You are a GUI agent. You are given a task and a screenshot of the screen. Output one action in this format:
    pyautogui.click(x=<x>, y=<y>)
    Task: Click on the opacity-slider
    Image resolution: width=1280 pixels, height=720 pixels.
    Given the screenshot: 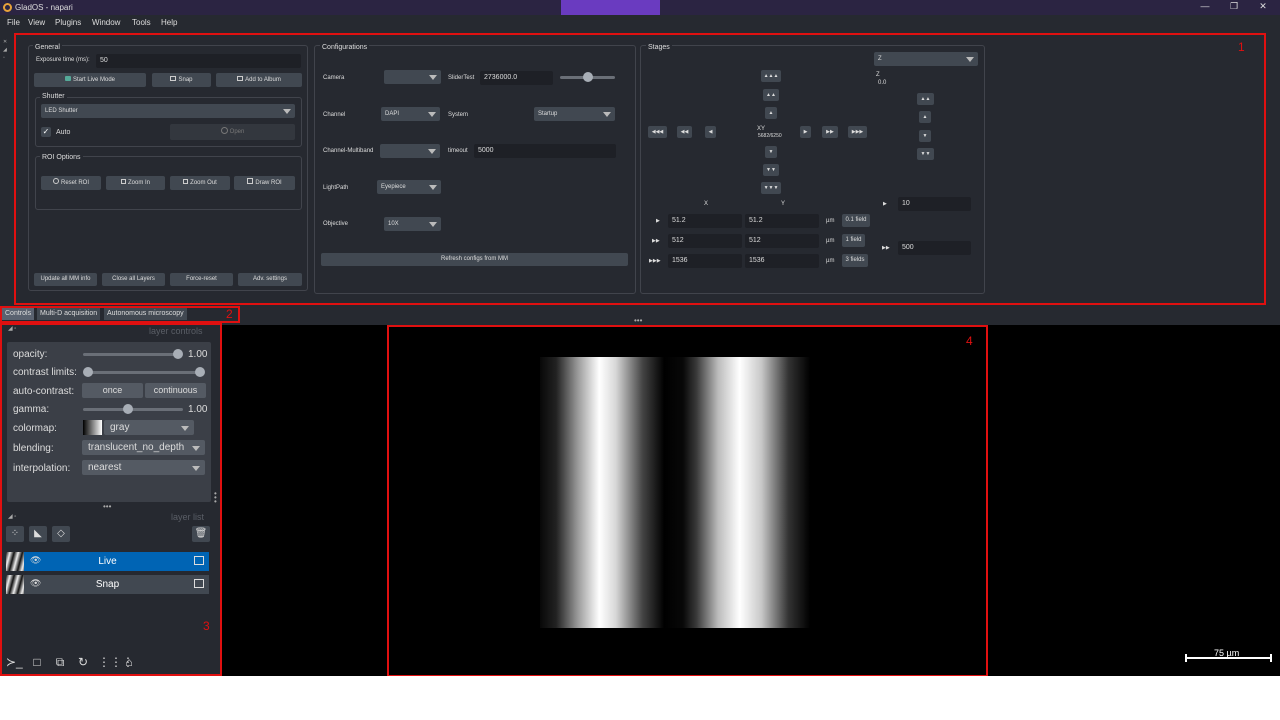 What is the action you would take?
    pyautogui.click(x=130, y=354)
    